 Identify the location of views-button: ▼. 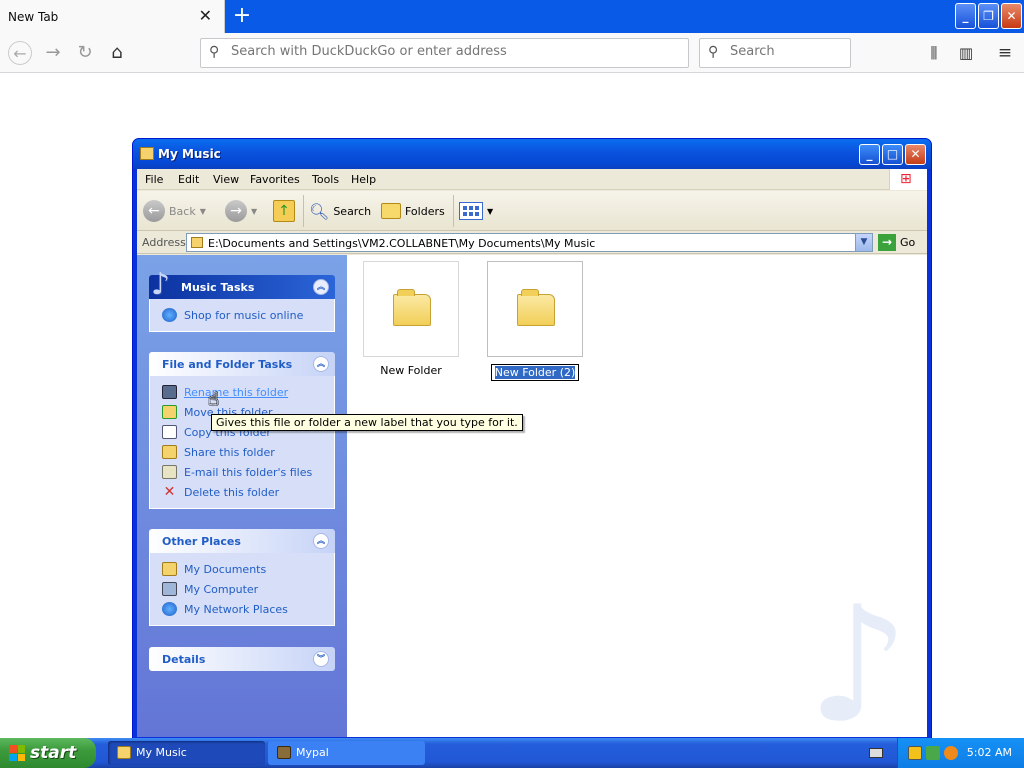
(476, 211).